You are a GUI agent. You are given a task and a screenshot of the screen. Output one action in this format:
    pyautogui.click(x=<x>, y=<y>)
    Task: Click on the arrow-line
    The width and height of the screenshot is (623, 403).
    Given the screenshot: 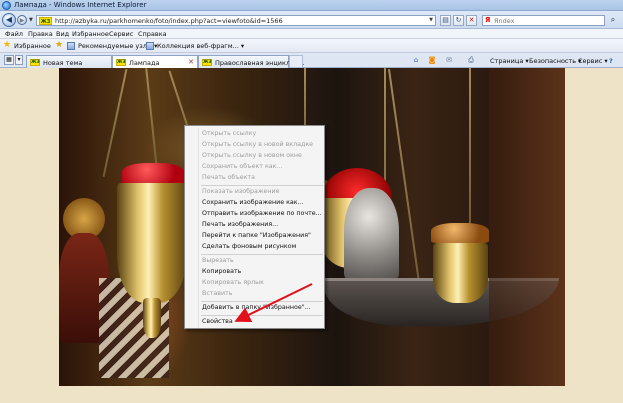 What is the action you would take?
    pyautogui.click(x=273, y=302)
    